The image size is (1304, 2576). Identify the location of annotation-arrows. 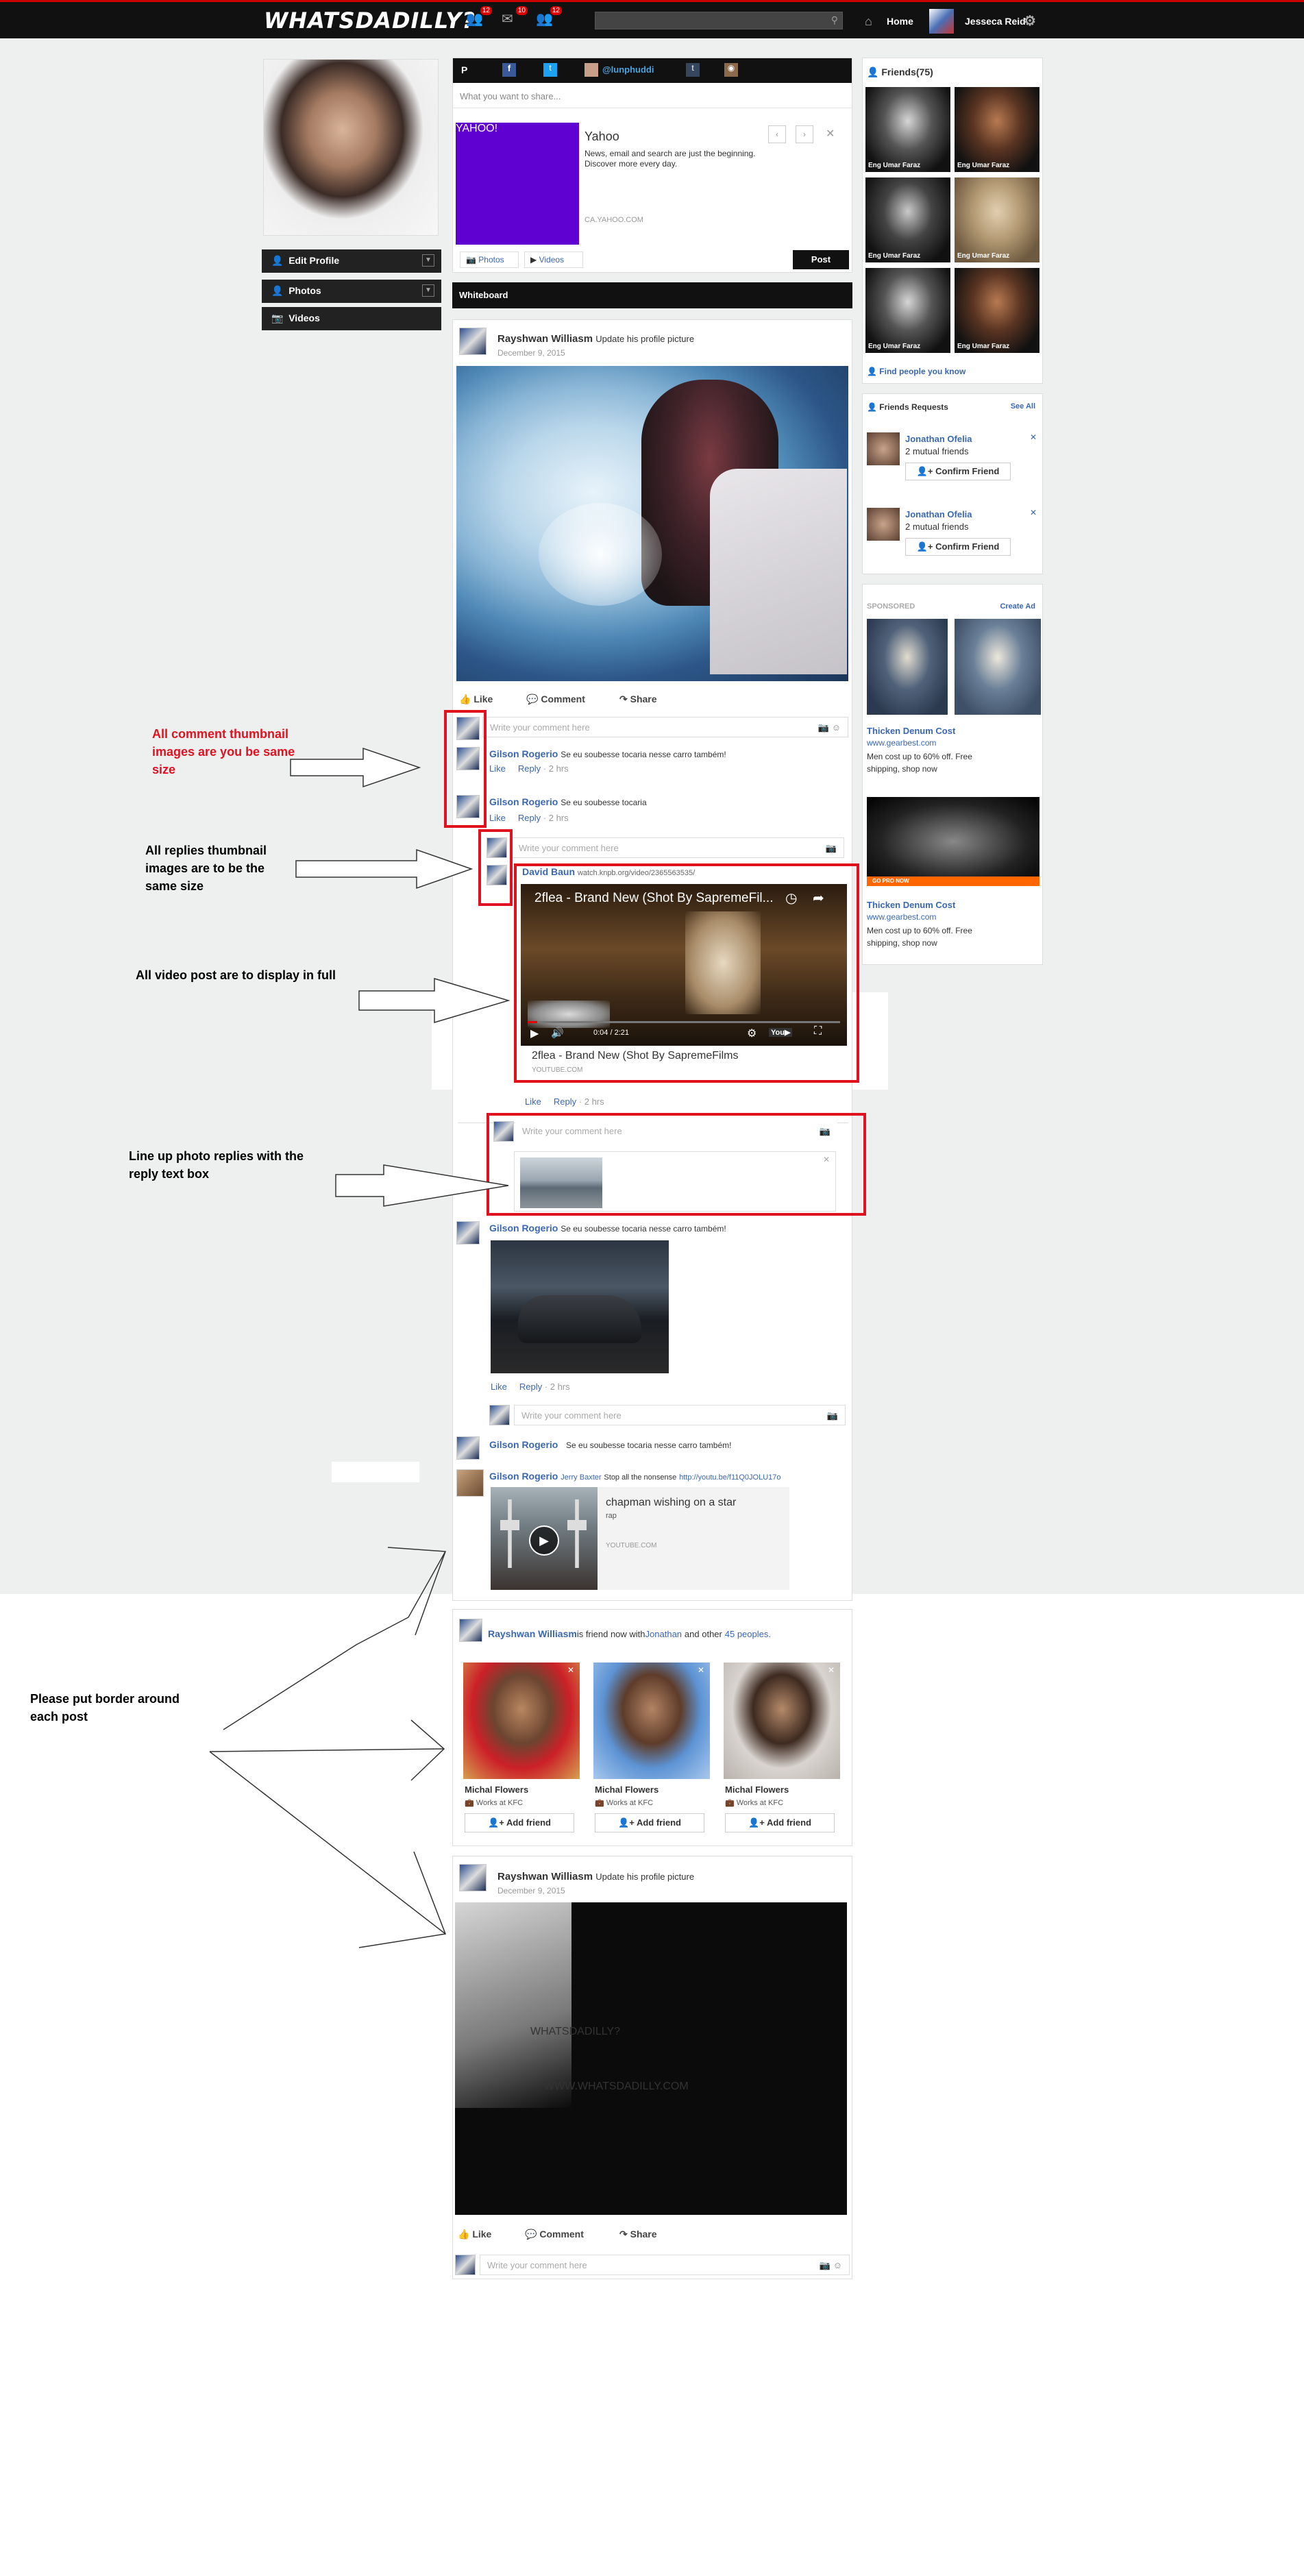
(359, 1348).